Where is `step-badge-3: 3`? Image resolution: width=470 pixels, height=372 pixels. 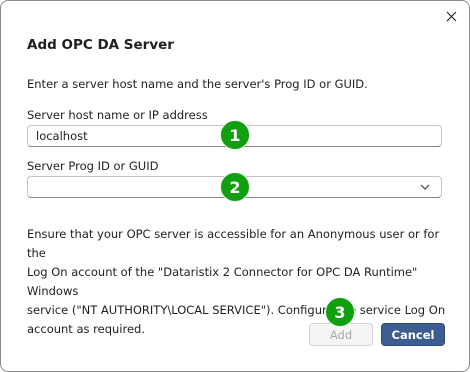 step-badge-3: 3 is located at coordinates (340, 312).